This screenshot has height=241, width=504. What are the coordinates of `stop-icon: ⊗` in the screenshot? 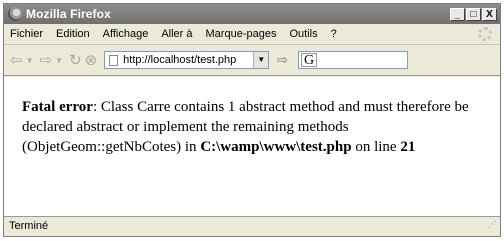 It's located at (91, 60).